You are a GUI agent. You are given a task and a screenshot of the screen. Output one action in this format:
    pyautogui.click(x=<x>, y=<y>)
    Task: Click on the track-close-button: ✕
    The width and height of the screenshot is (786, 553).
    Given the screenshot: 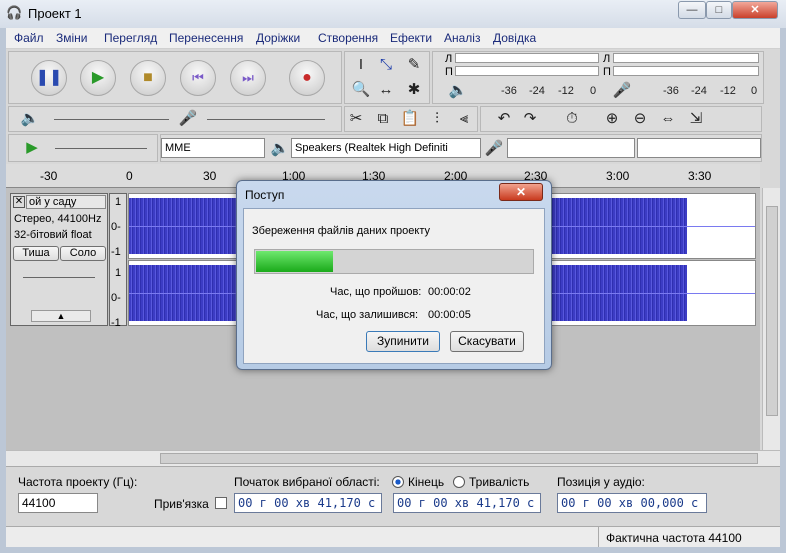 What is the action you would take?
    pyautogui.click(x=19, y=202)
    